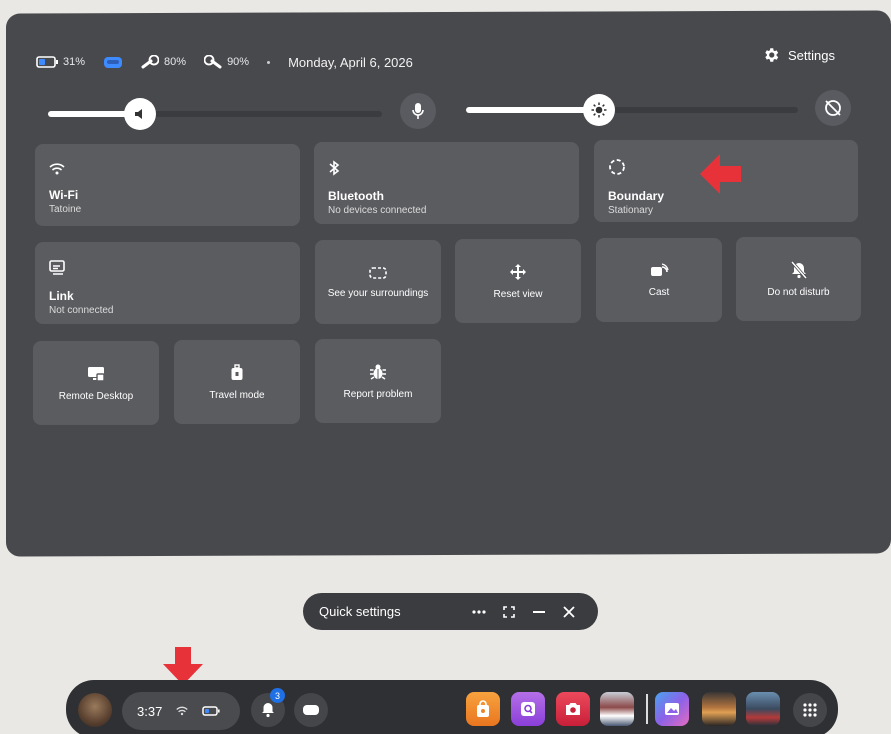 The image size is (891, 734). What do you see at coordinates (167, 185) in the screenshot?
I see `wifi-tile: Wi-Fi Tatoine` at bounding box center [167, 185].